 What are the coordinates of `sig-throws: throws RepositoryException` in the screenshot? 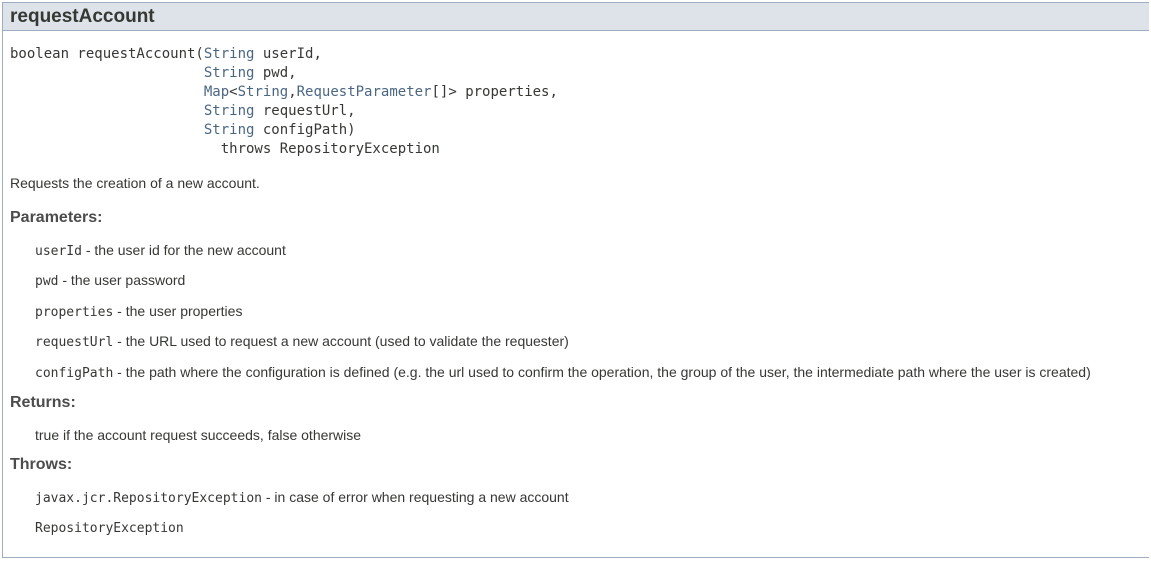 It's located at (330, 149).